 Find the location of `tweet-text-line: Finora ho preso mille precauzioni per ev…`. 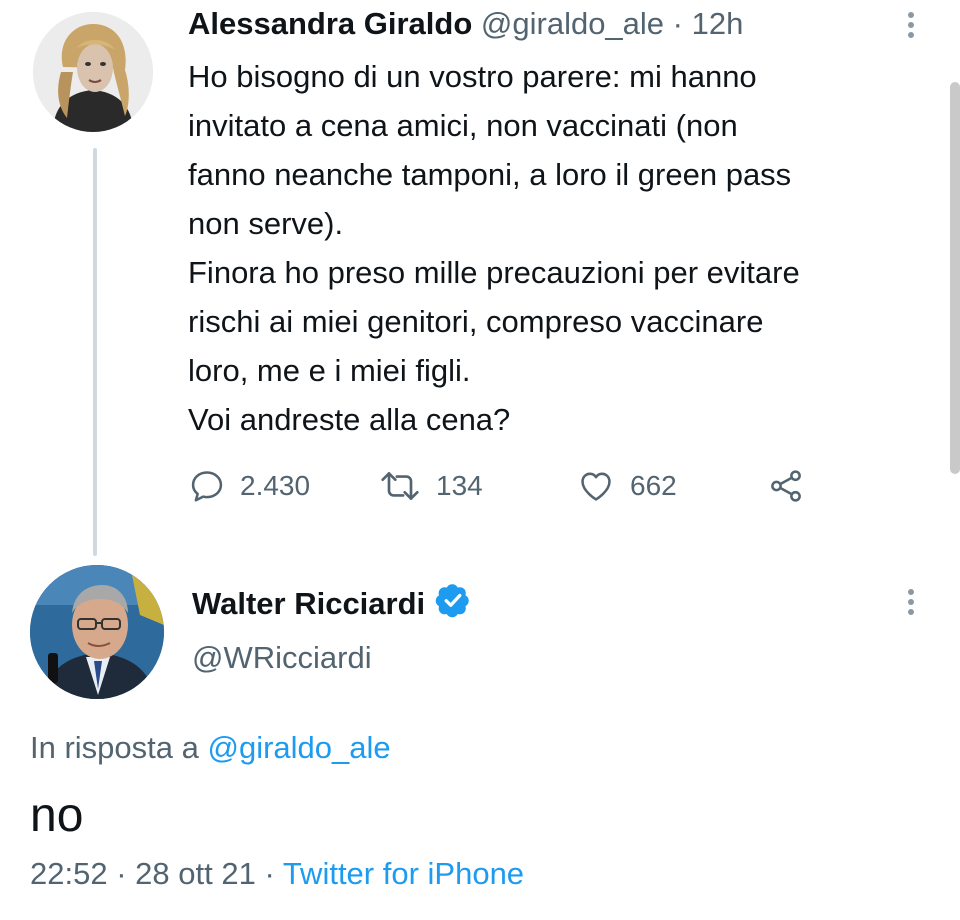

tweet-text-line: Finora ho preso mille precauzioni per ev… is located at coordinates (494, 272).